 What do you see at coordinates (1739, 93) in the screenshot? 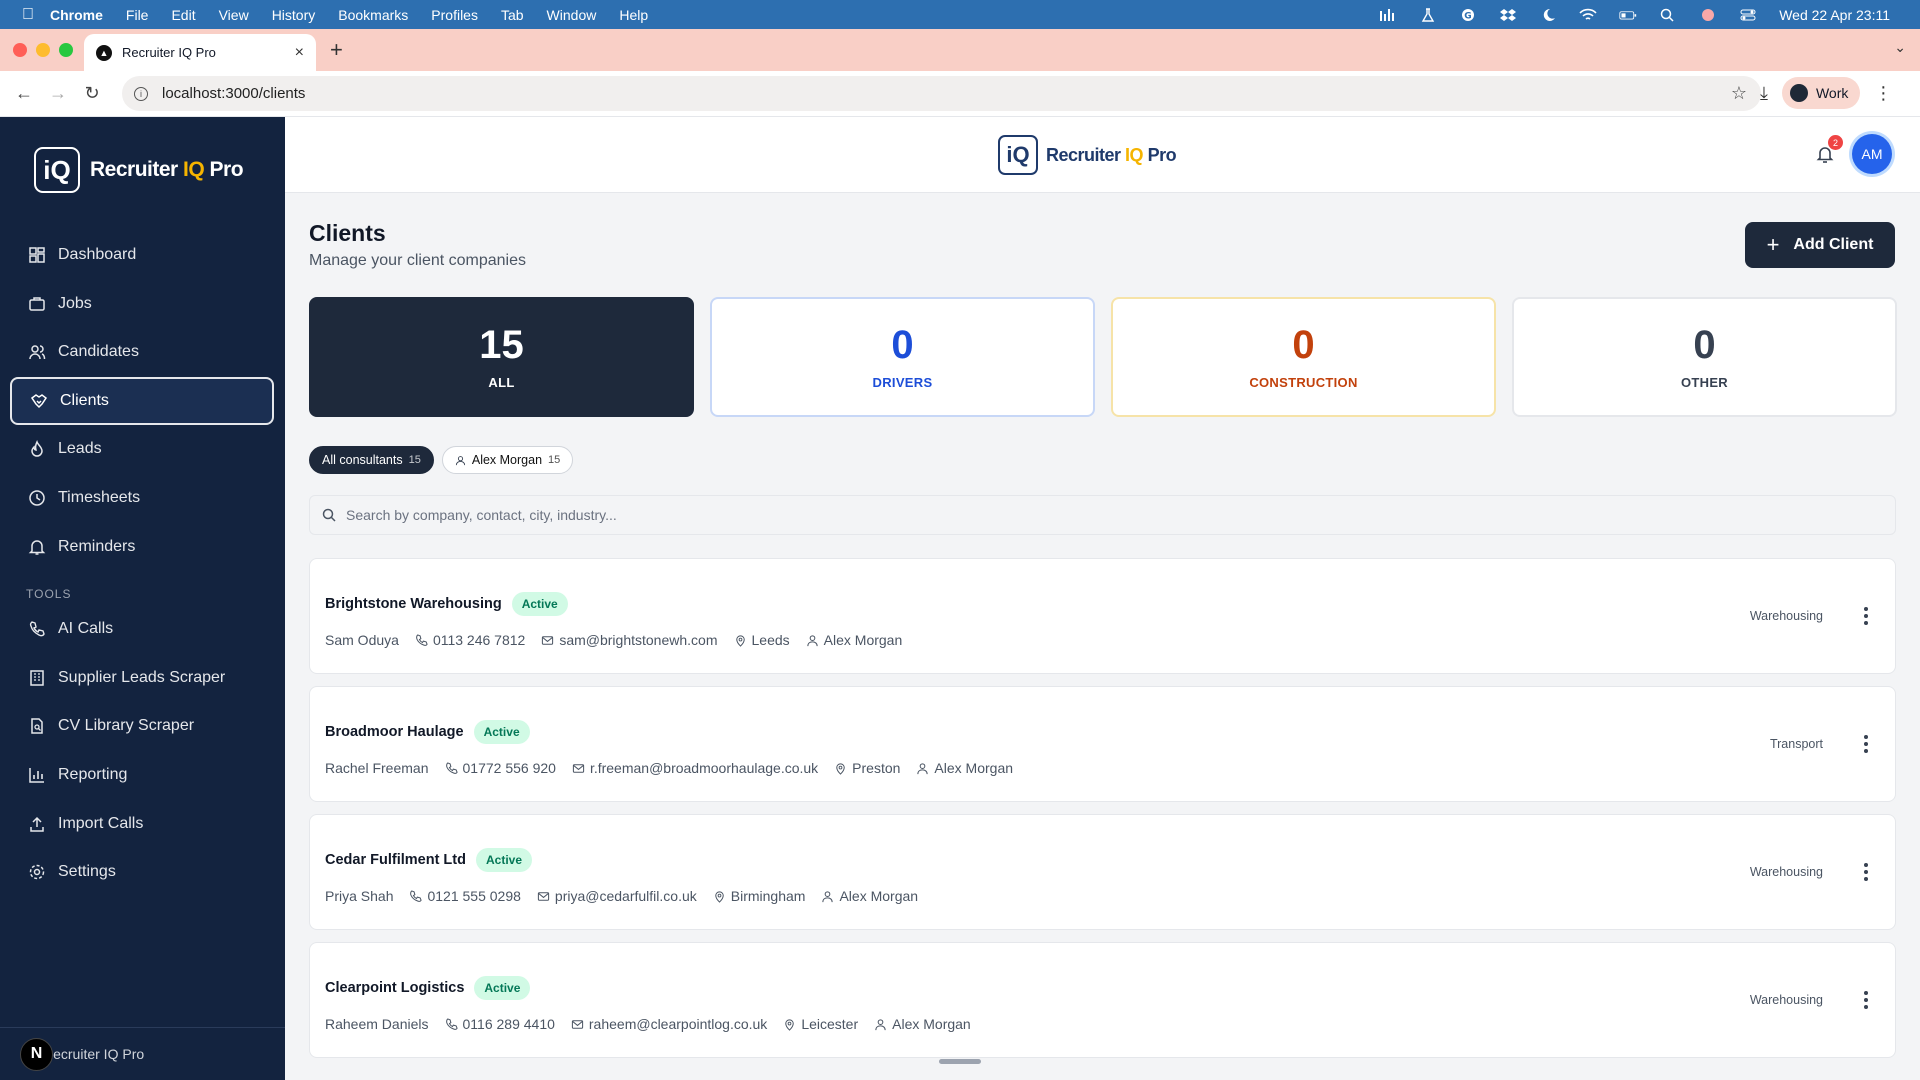
I see `bookmark-star-icon: ☆` at bounding box center [1739, 93].